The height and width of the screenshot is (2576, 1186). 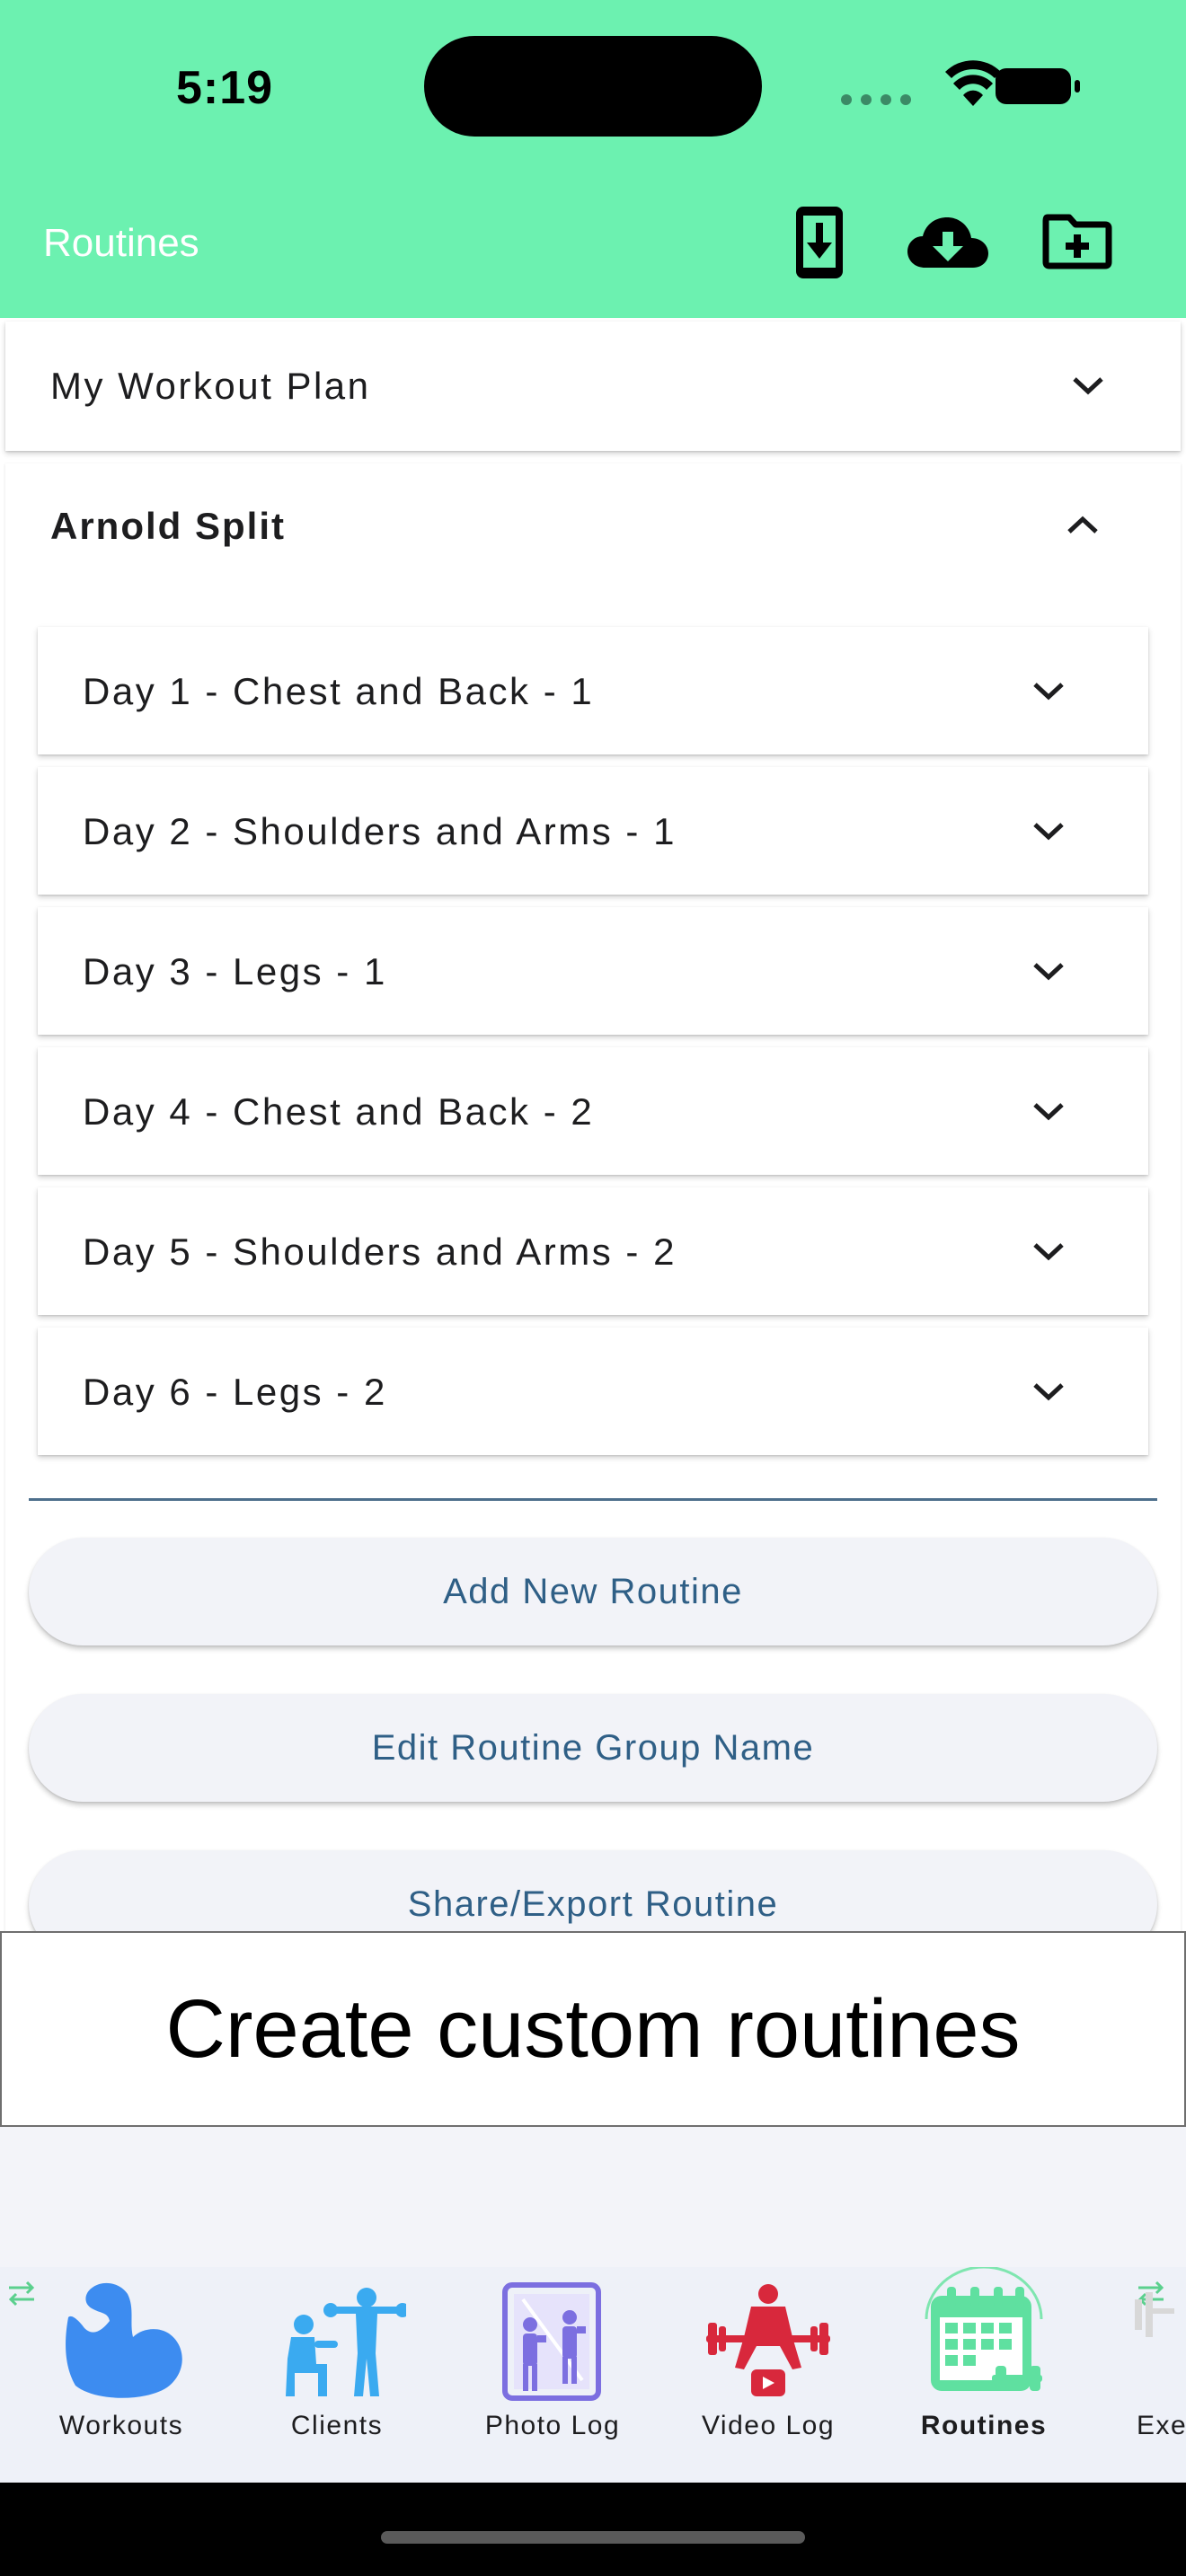 I want to click on nav-video-log: Video Log, so click(x=768, y=2375).